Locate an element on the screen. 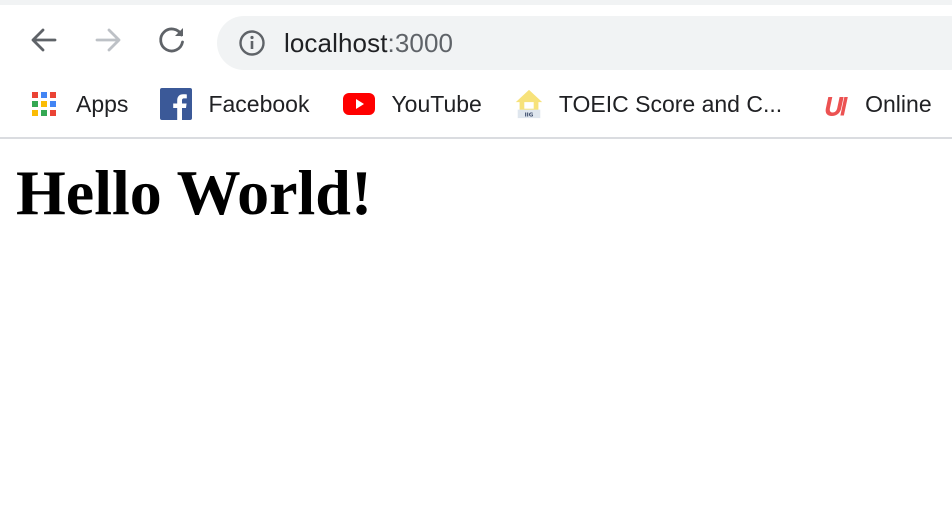 This screenshot has width=952, height=522. bookmark-facebook: Facebook is located at coordinates (234, 104).